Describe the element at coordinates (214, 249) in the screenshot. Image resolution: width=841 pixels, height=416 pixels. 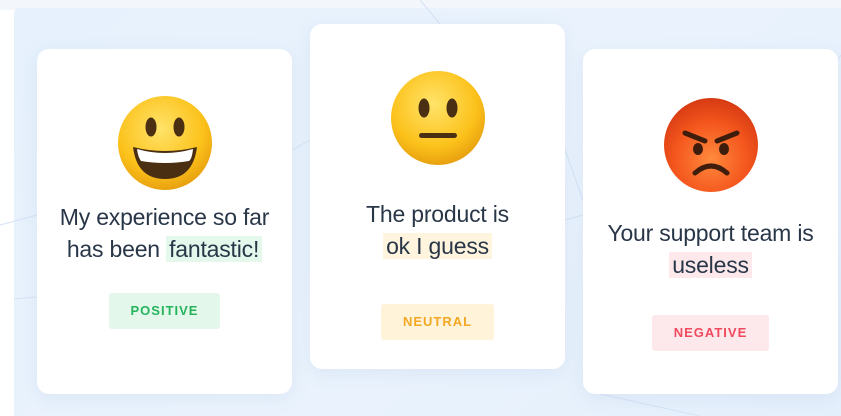
I see `positive-highlight: fantastic!` at that location.